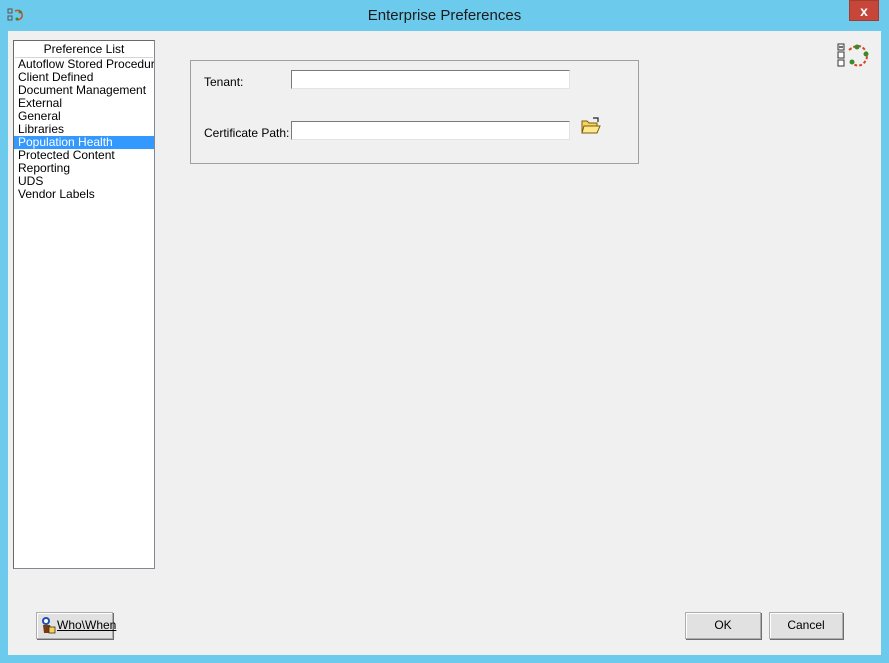 The height and width of the screenshot is (663, 889). What do you see at coordinates (84, 142) in the screenshot?
I see `preference-list-item: Population Health` at bounding box center [84, 142].